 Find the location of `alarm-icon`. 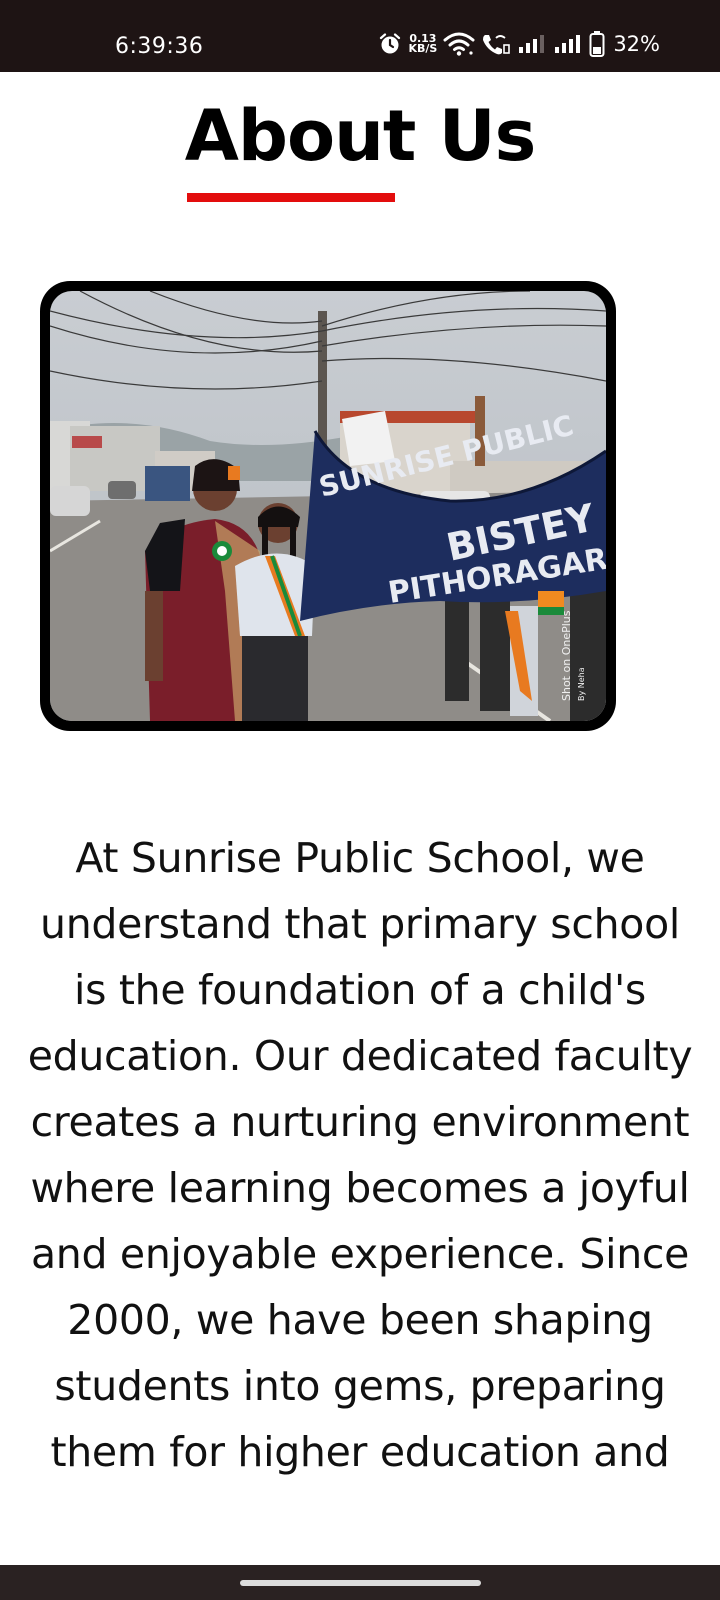

alarm-icon is located at coordinates (390, 44).